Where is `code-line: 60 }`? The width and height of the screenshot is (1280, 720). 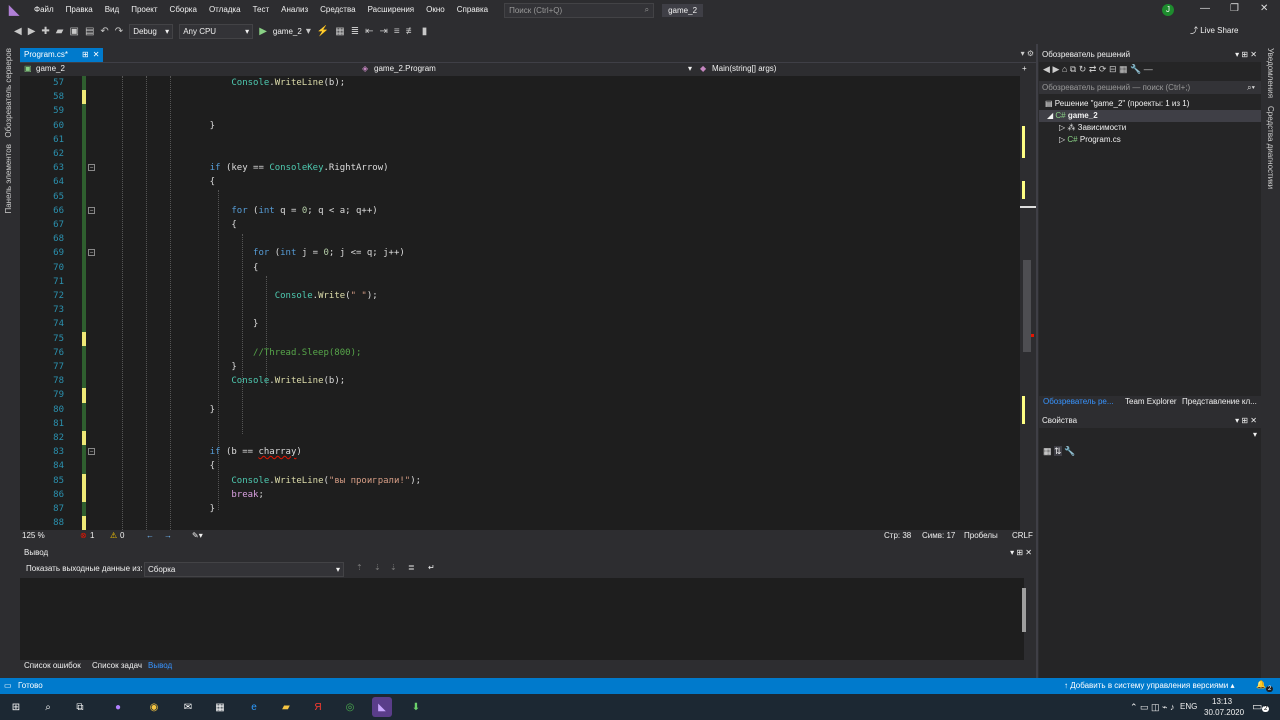
code-line: 60 } is located at coordinates (520, 125).